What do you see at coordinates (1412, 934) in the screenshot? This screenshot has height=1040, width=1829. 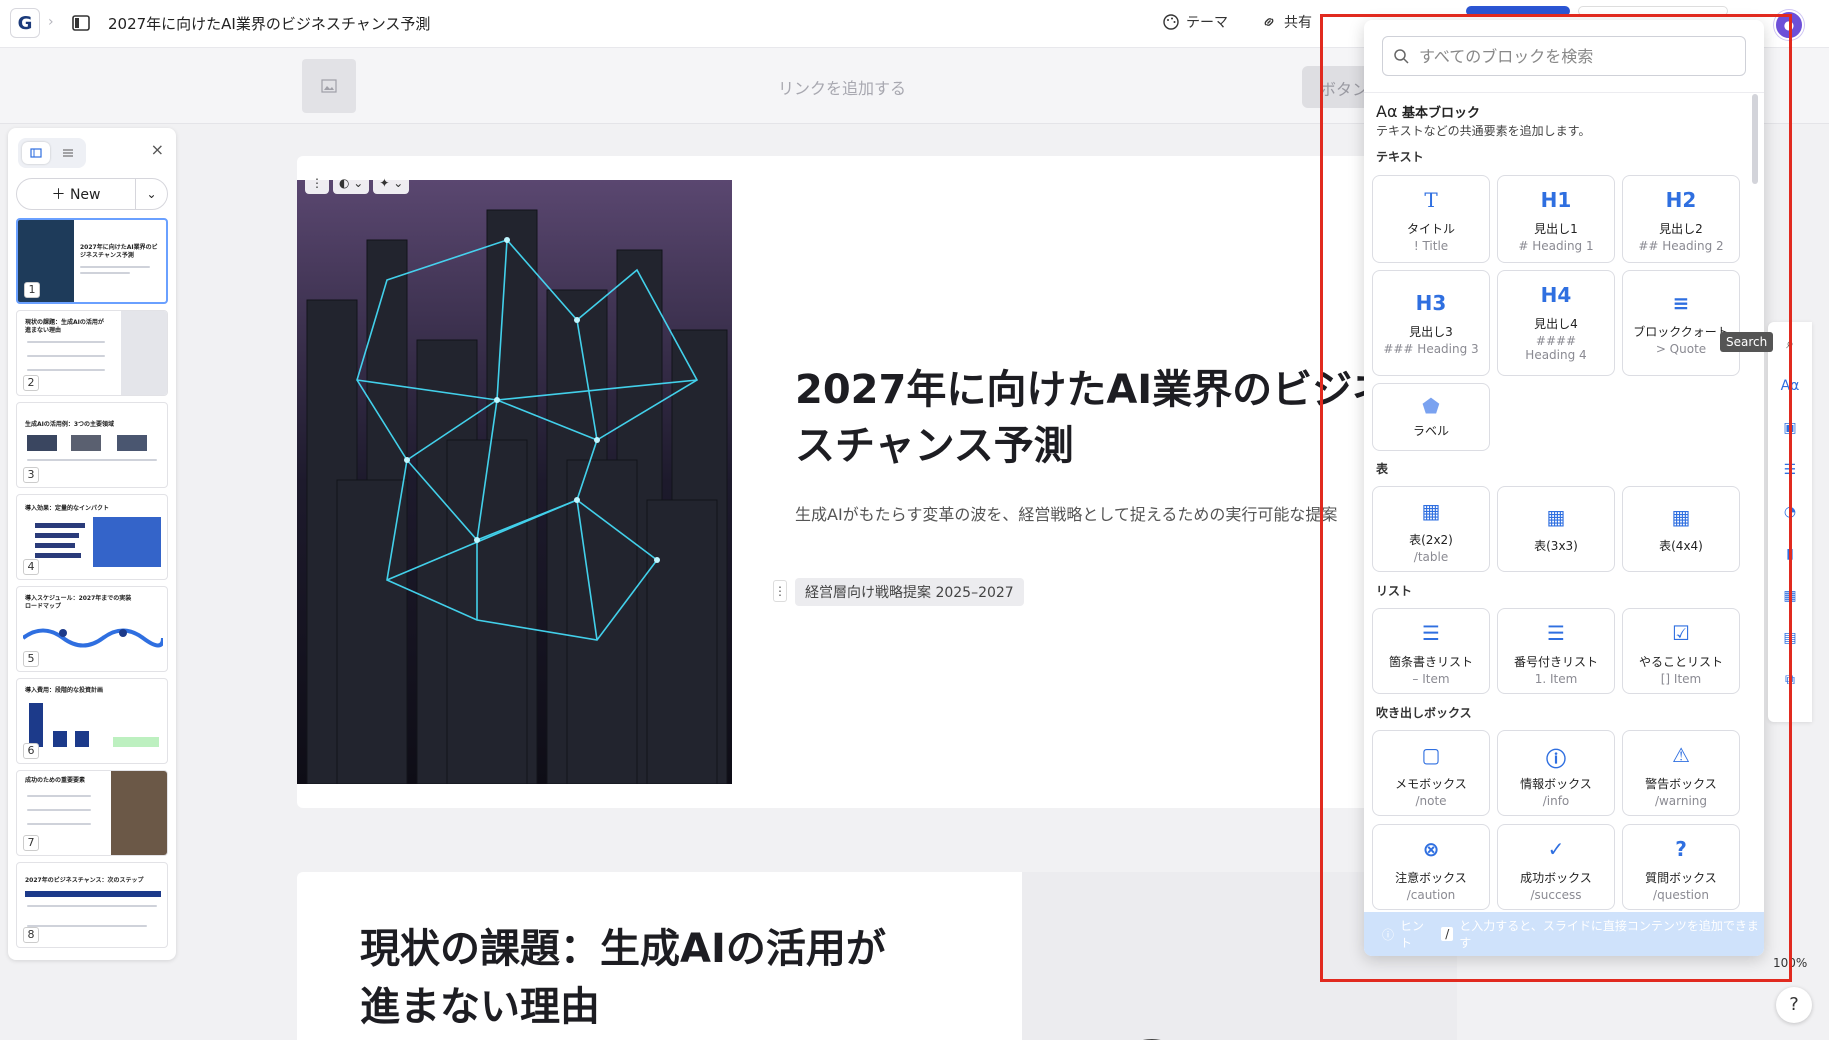 I see `hint-prefix: ヒント` at bounding box center [1412, 934].